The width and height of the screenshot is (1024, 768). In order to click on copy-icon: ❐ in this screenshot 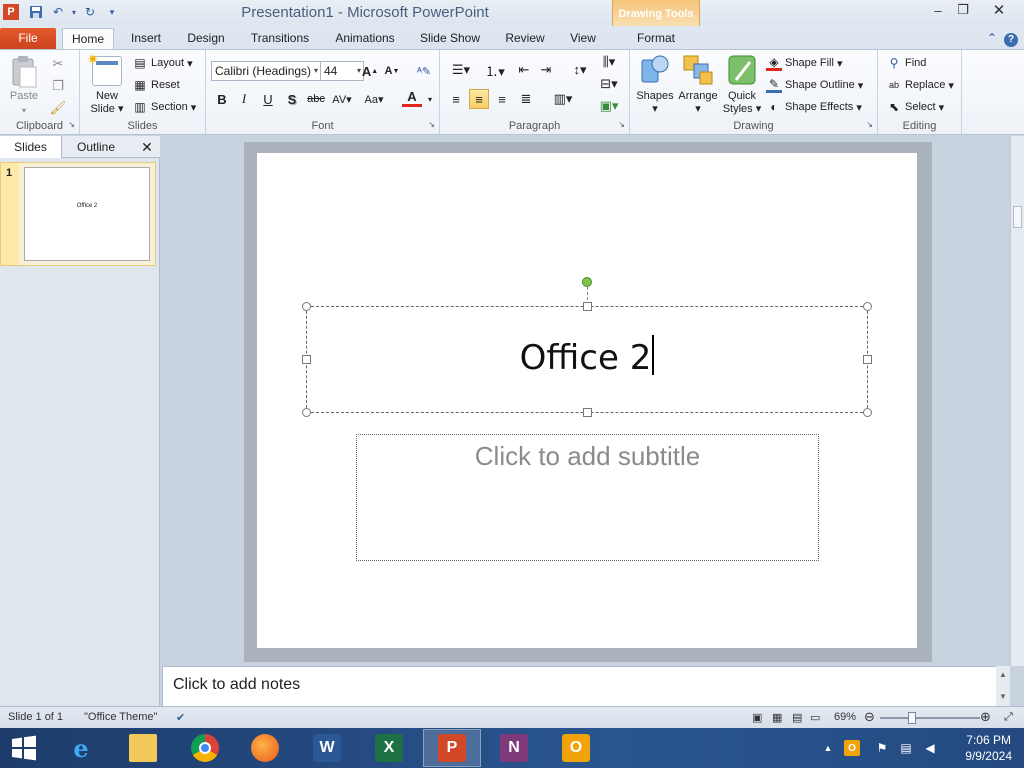, I will do `click(58, 86)`.